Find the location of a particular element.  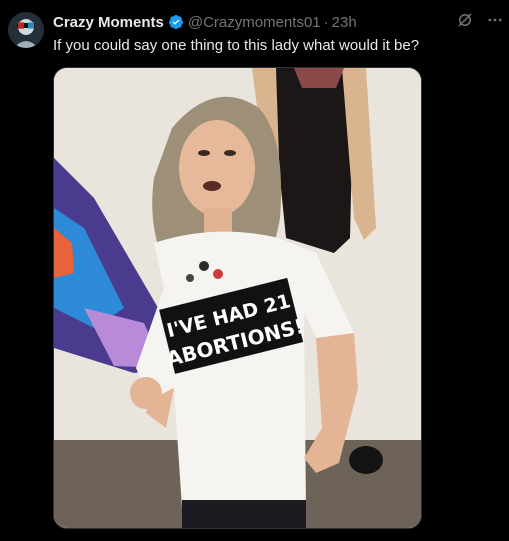

avatar is located at coordinates (26, 30).